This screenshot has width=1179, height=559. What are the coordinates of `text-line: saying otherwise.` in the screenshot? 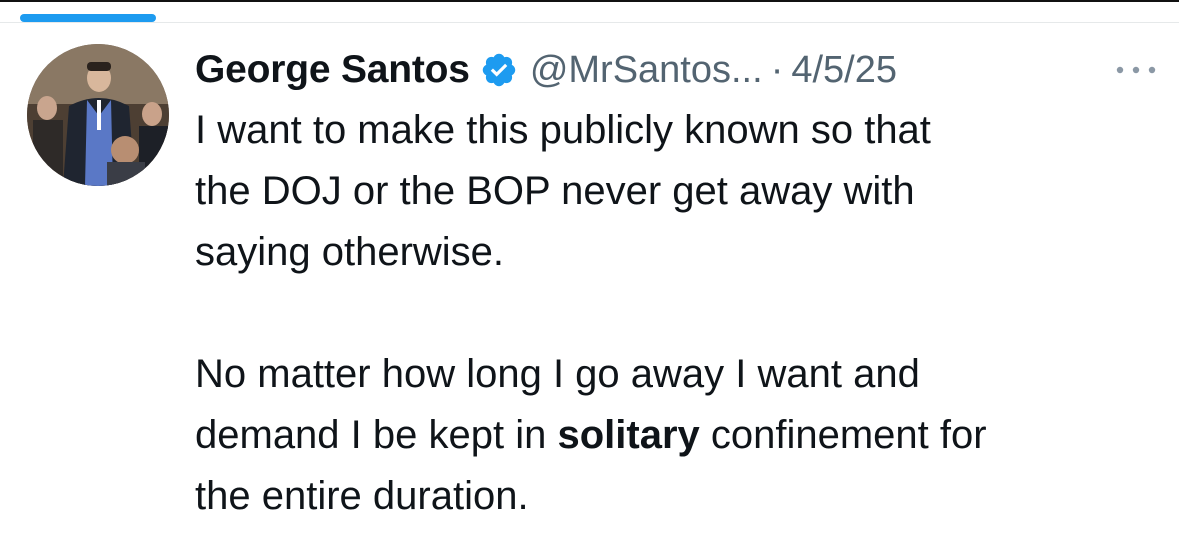 It's located at (350, 252).